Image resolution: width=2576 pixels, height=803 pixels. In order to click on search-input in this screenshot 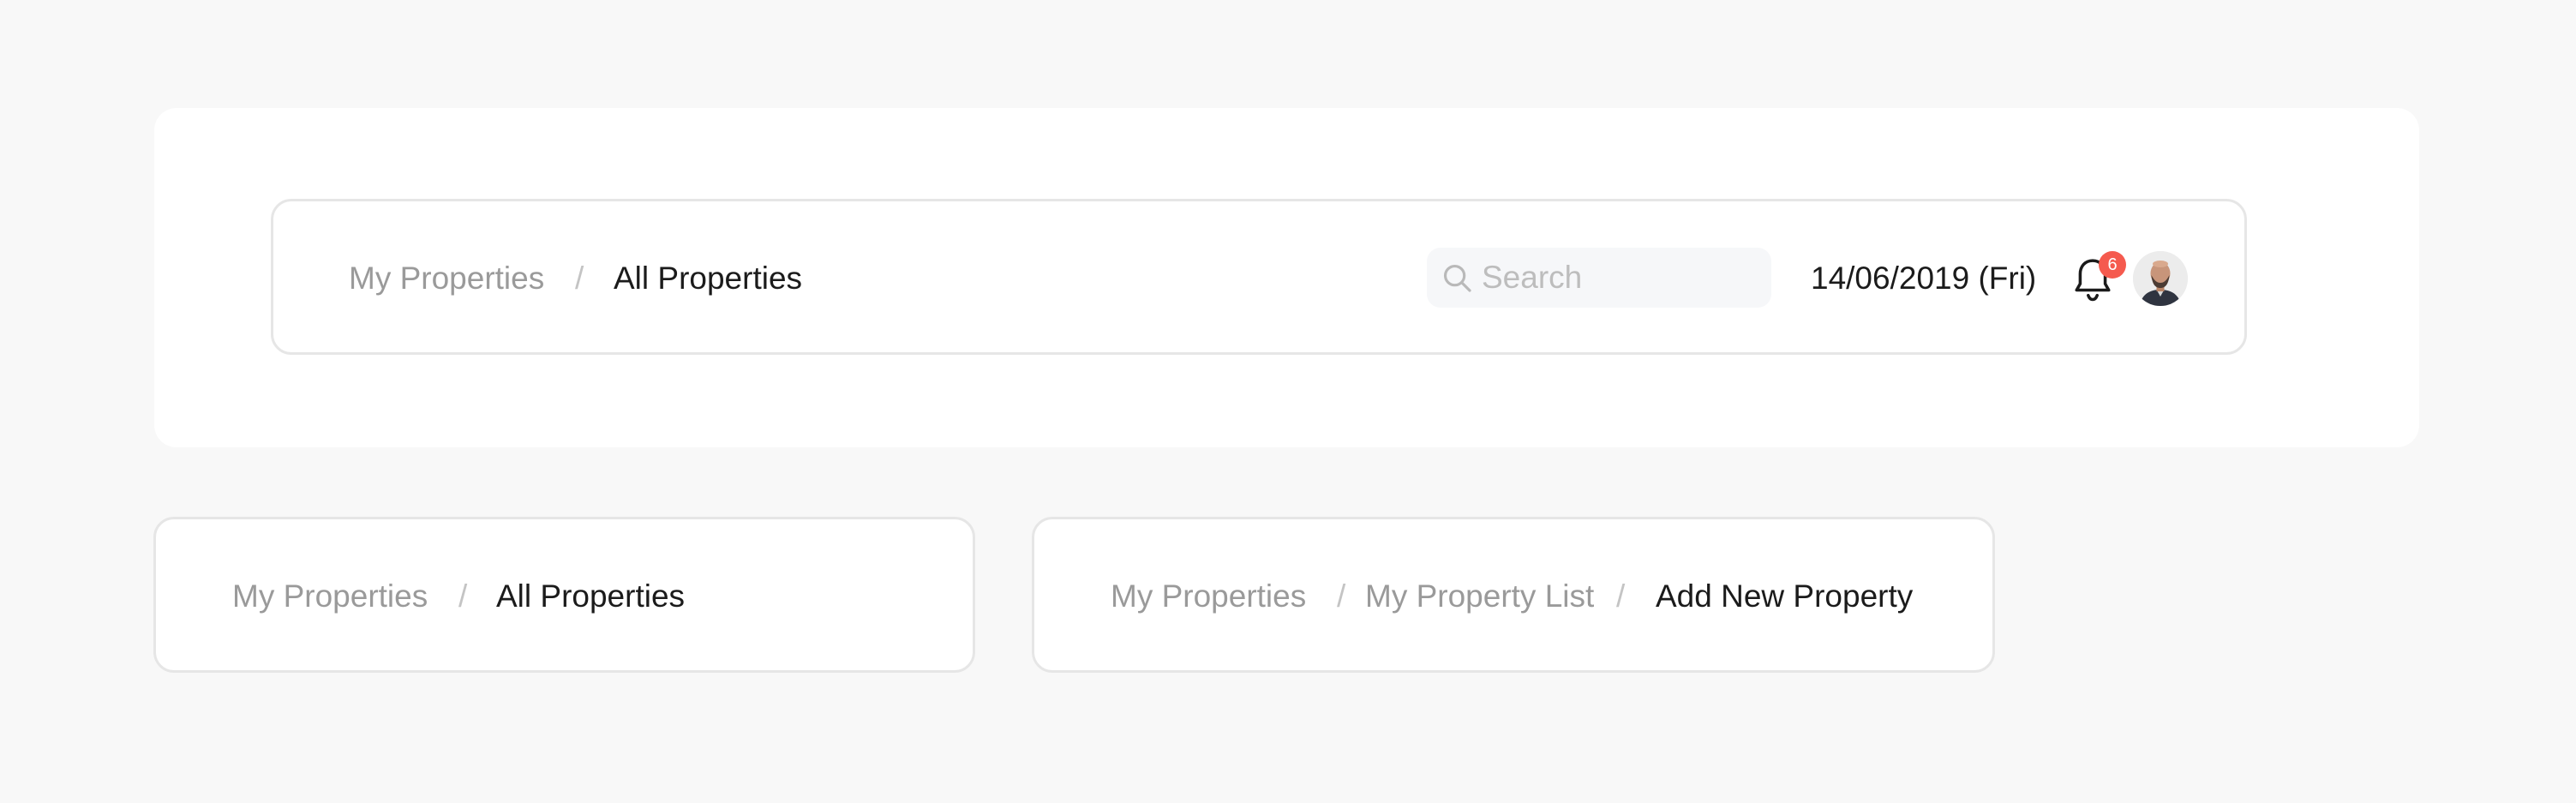, I will do `click(1619, 278)`.